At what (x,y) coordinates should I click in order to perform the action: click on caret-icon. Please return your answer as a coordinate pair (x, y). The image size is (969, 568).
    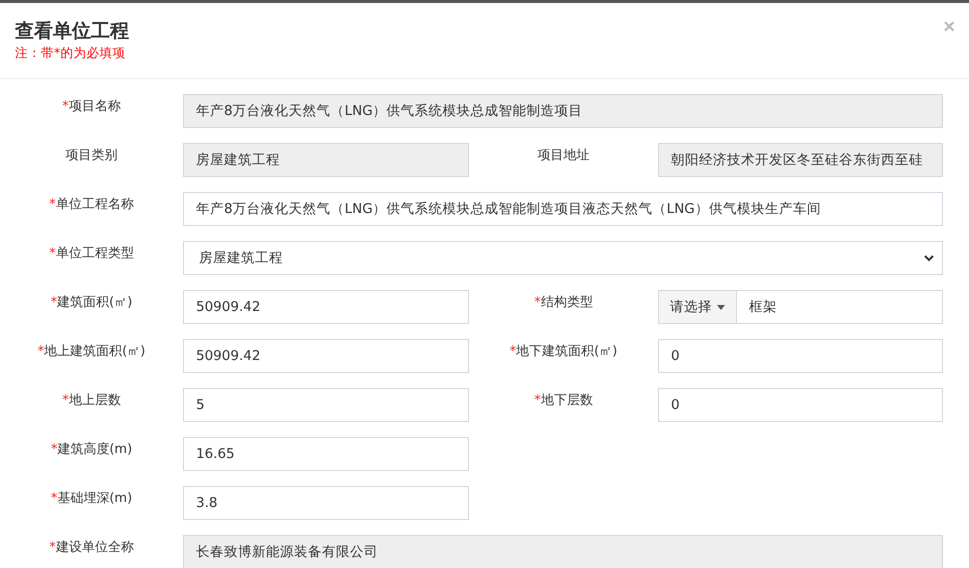
    Looking at the image, I should click on (721, 307).